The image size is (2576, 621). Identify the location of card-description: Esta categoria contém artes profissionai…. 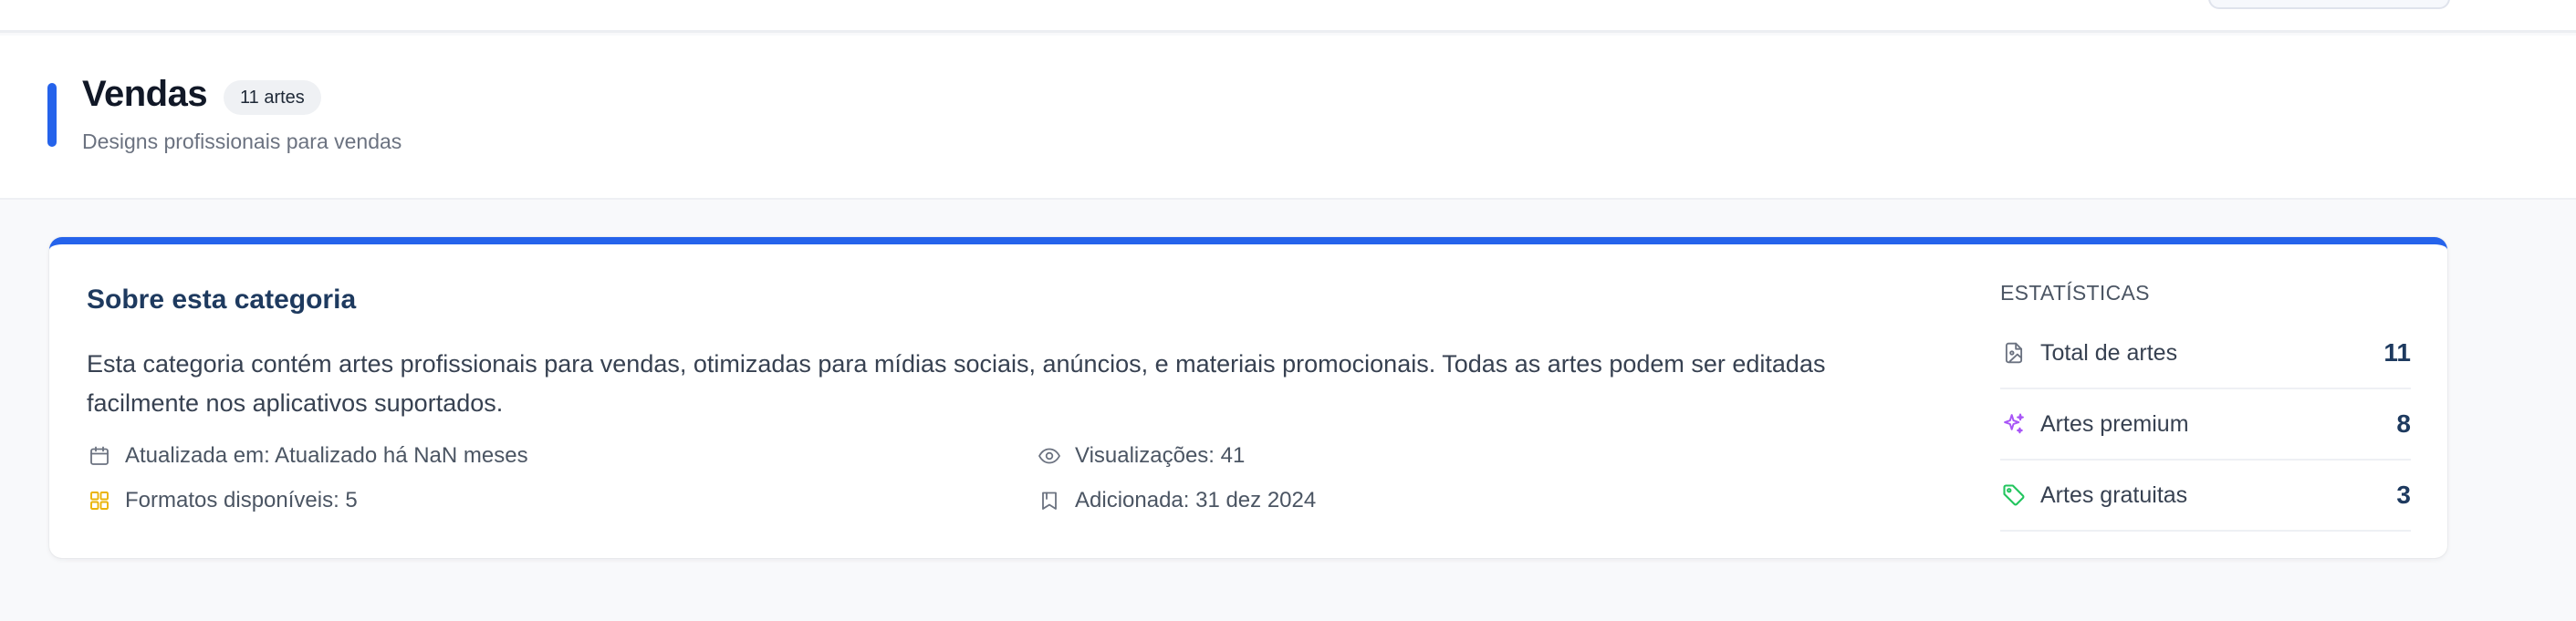
(956, 383).